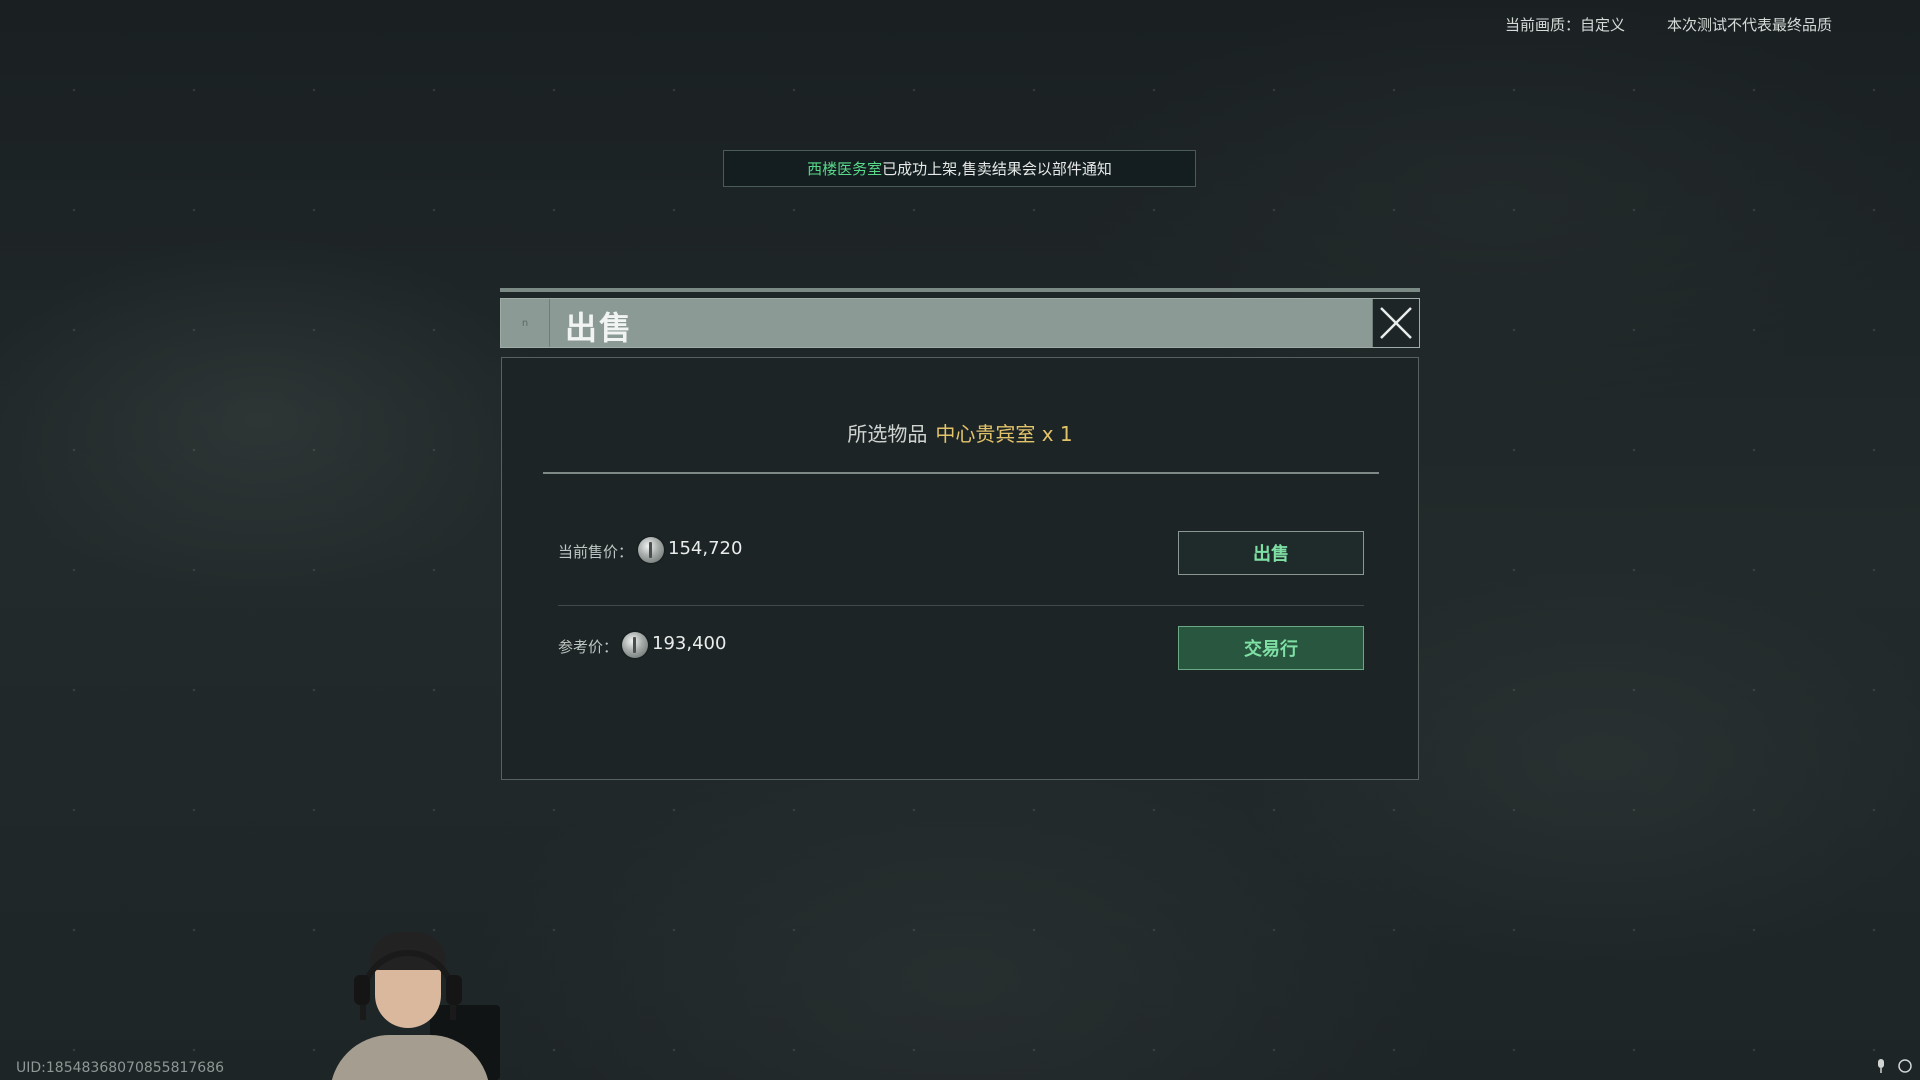 The width and height of the screenshot is (1920, 1080). What do you see at coordinates (454, 990) in the screenshot?
I see `headset-right-ear` at bounding box center [454, 990].